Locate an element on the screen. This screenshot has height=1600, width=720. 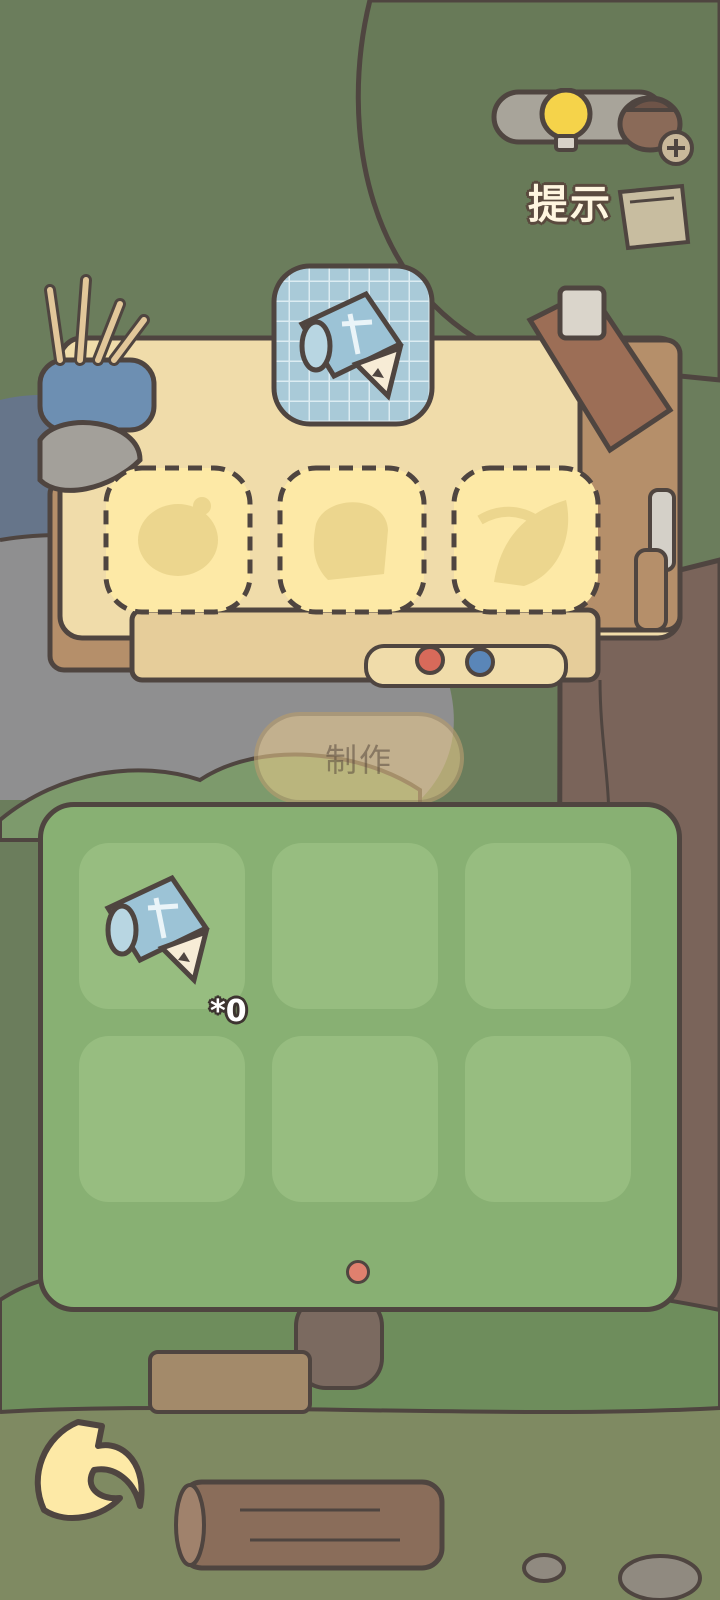
bread-silhouette-icon is located at coordinates (350, 541).